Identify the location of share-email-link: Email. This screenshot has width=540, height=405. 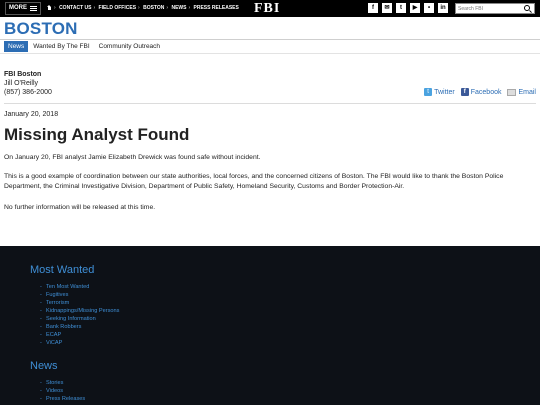
(521, 92).